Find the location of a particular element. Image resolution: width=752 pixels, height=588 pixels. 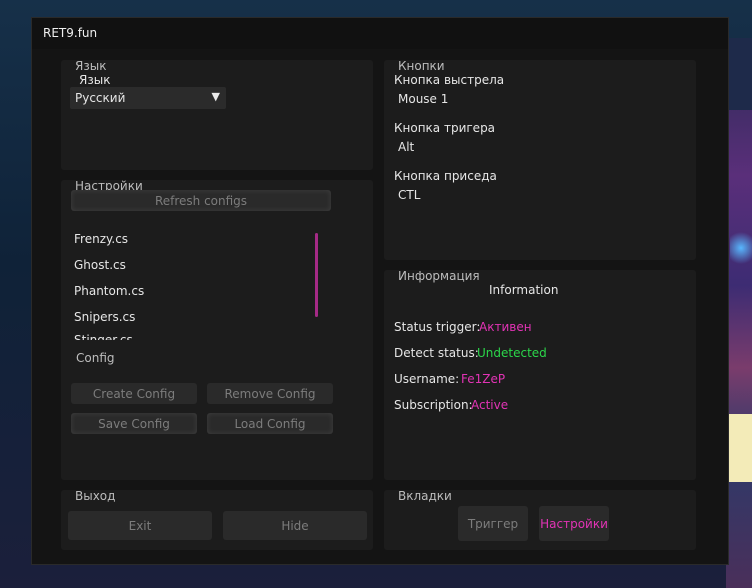

exit-section-label: Выход is located at coordinates (95, 496).